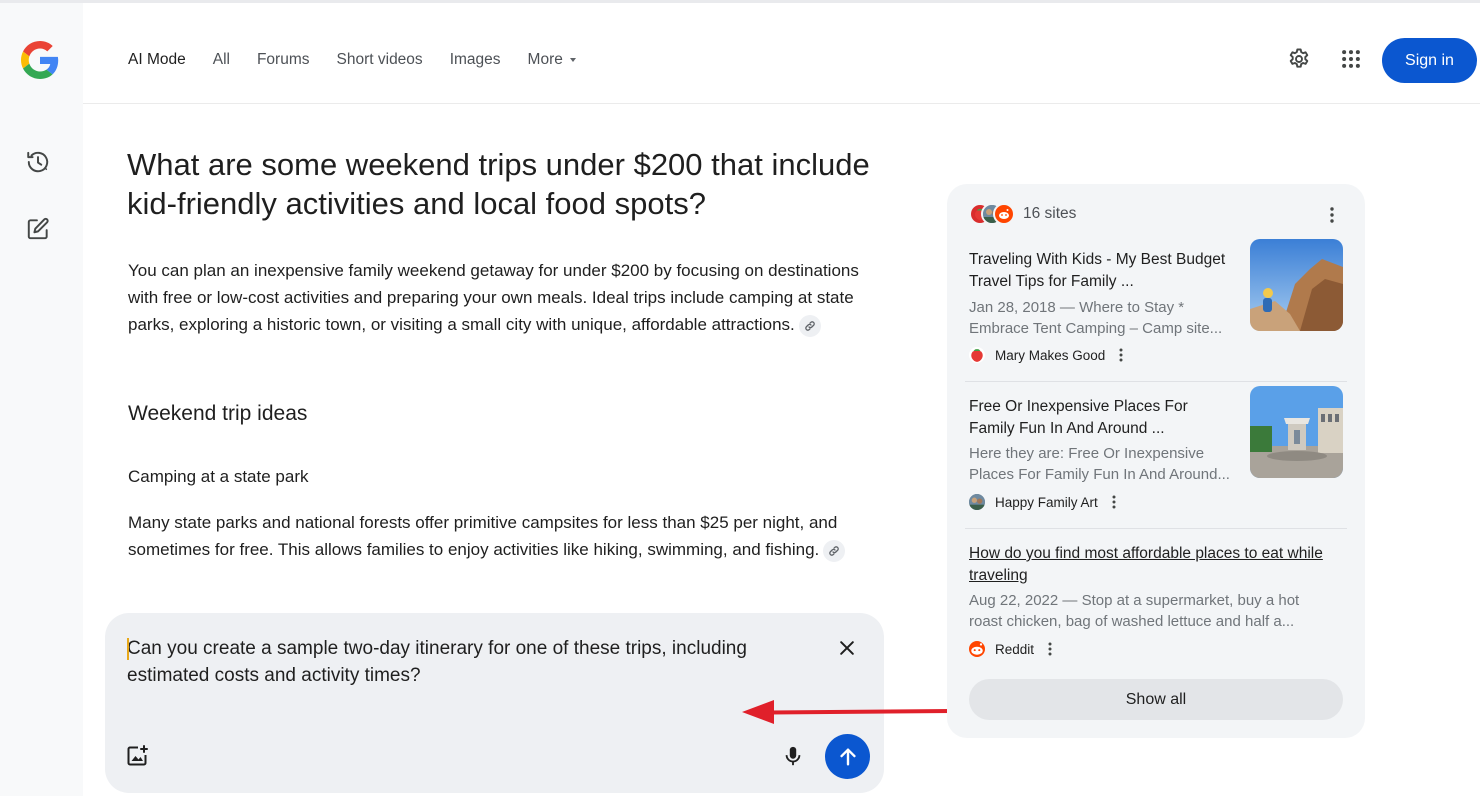  What do you see at coordinates (475, 60) in the screenshot?
I see `tab-images: Images` at bounding box center [475, 60].